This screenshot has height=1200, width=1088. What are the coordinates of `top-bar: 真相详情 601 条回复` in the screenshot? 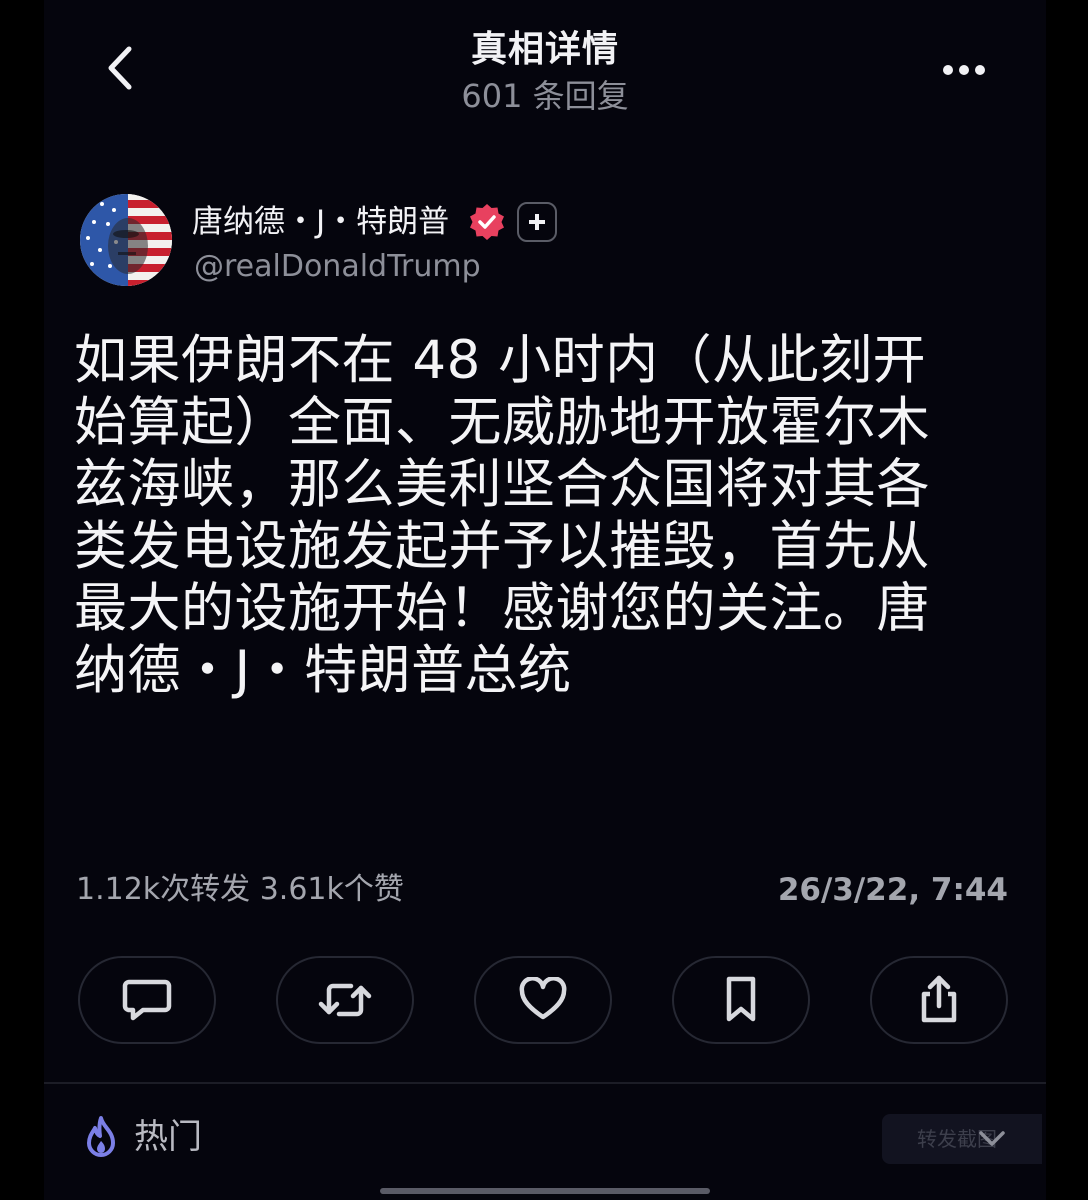 It's located at (545, 62).